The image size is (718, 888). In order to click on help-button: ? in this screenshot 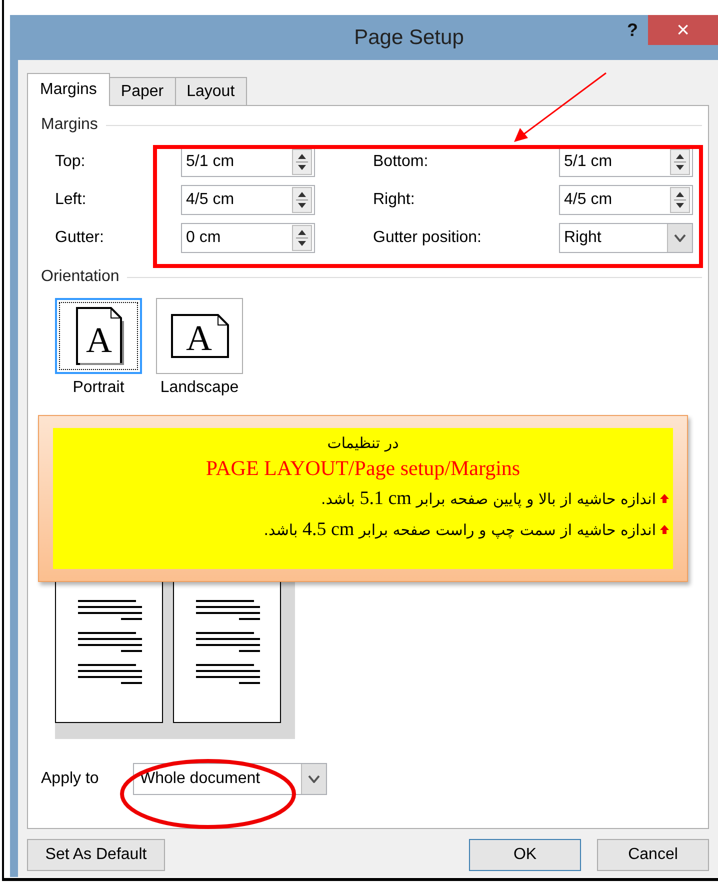, I will do `click(632, 30)`.